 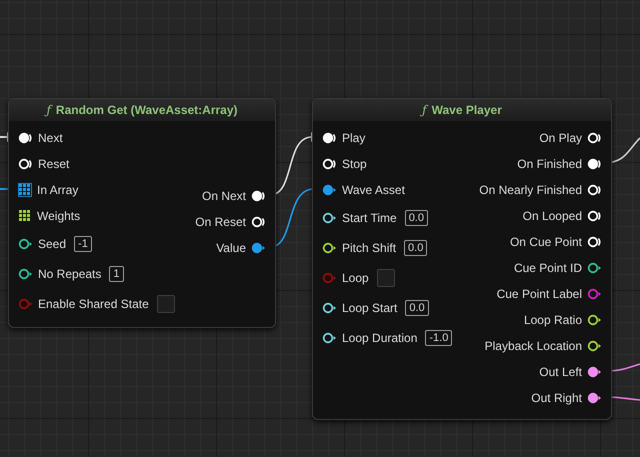 What do you see at coordinates (530, 190) in the screenshot?
I see `pin-label: On Nearly Finished` at bounding box center [530, 190].